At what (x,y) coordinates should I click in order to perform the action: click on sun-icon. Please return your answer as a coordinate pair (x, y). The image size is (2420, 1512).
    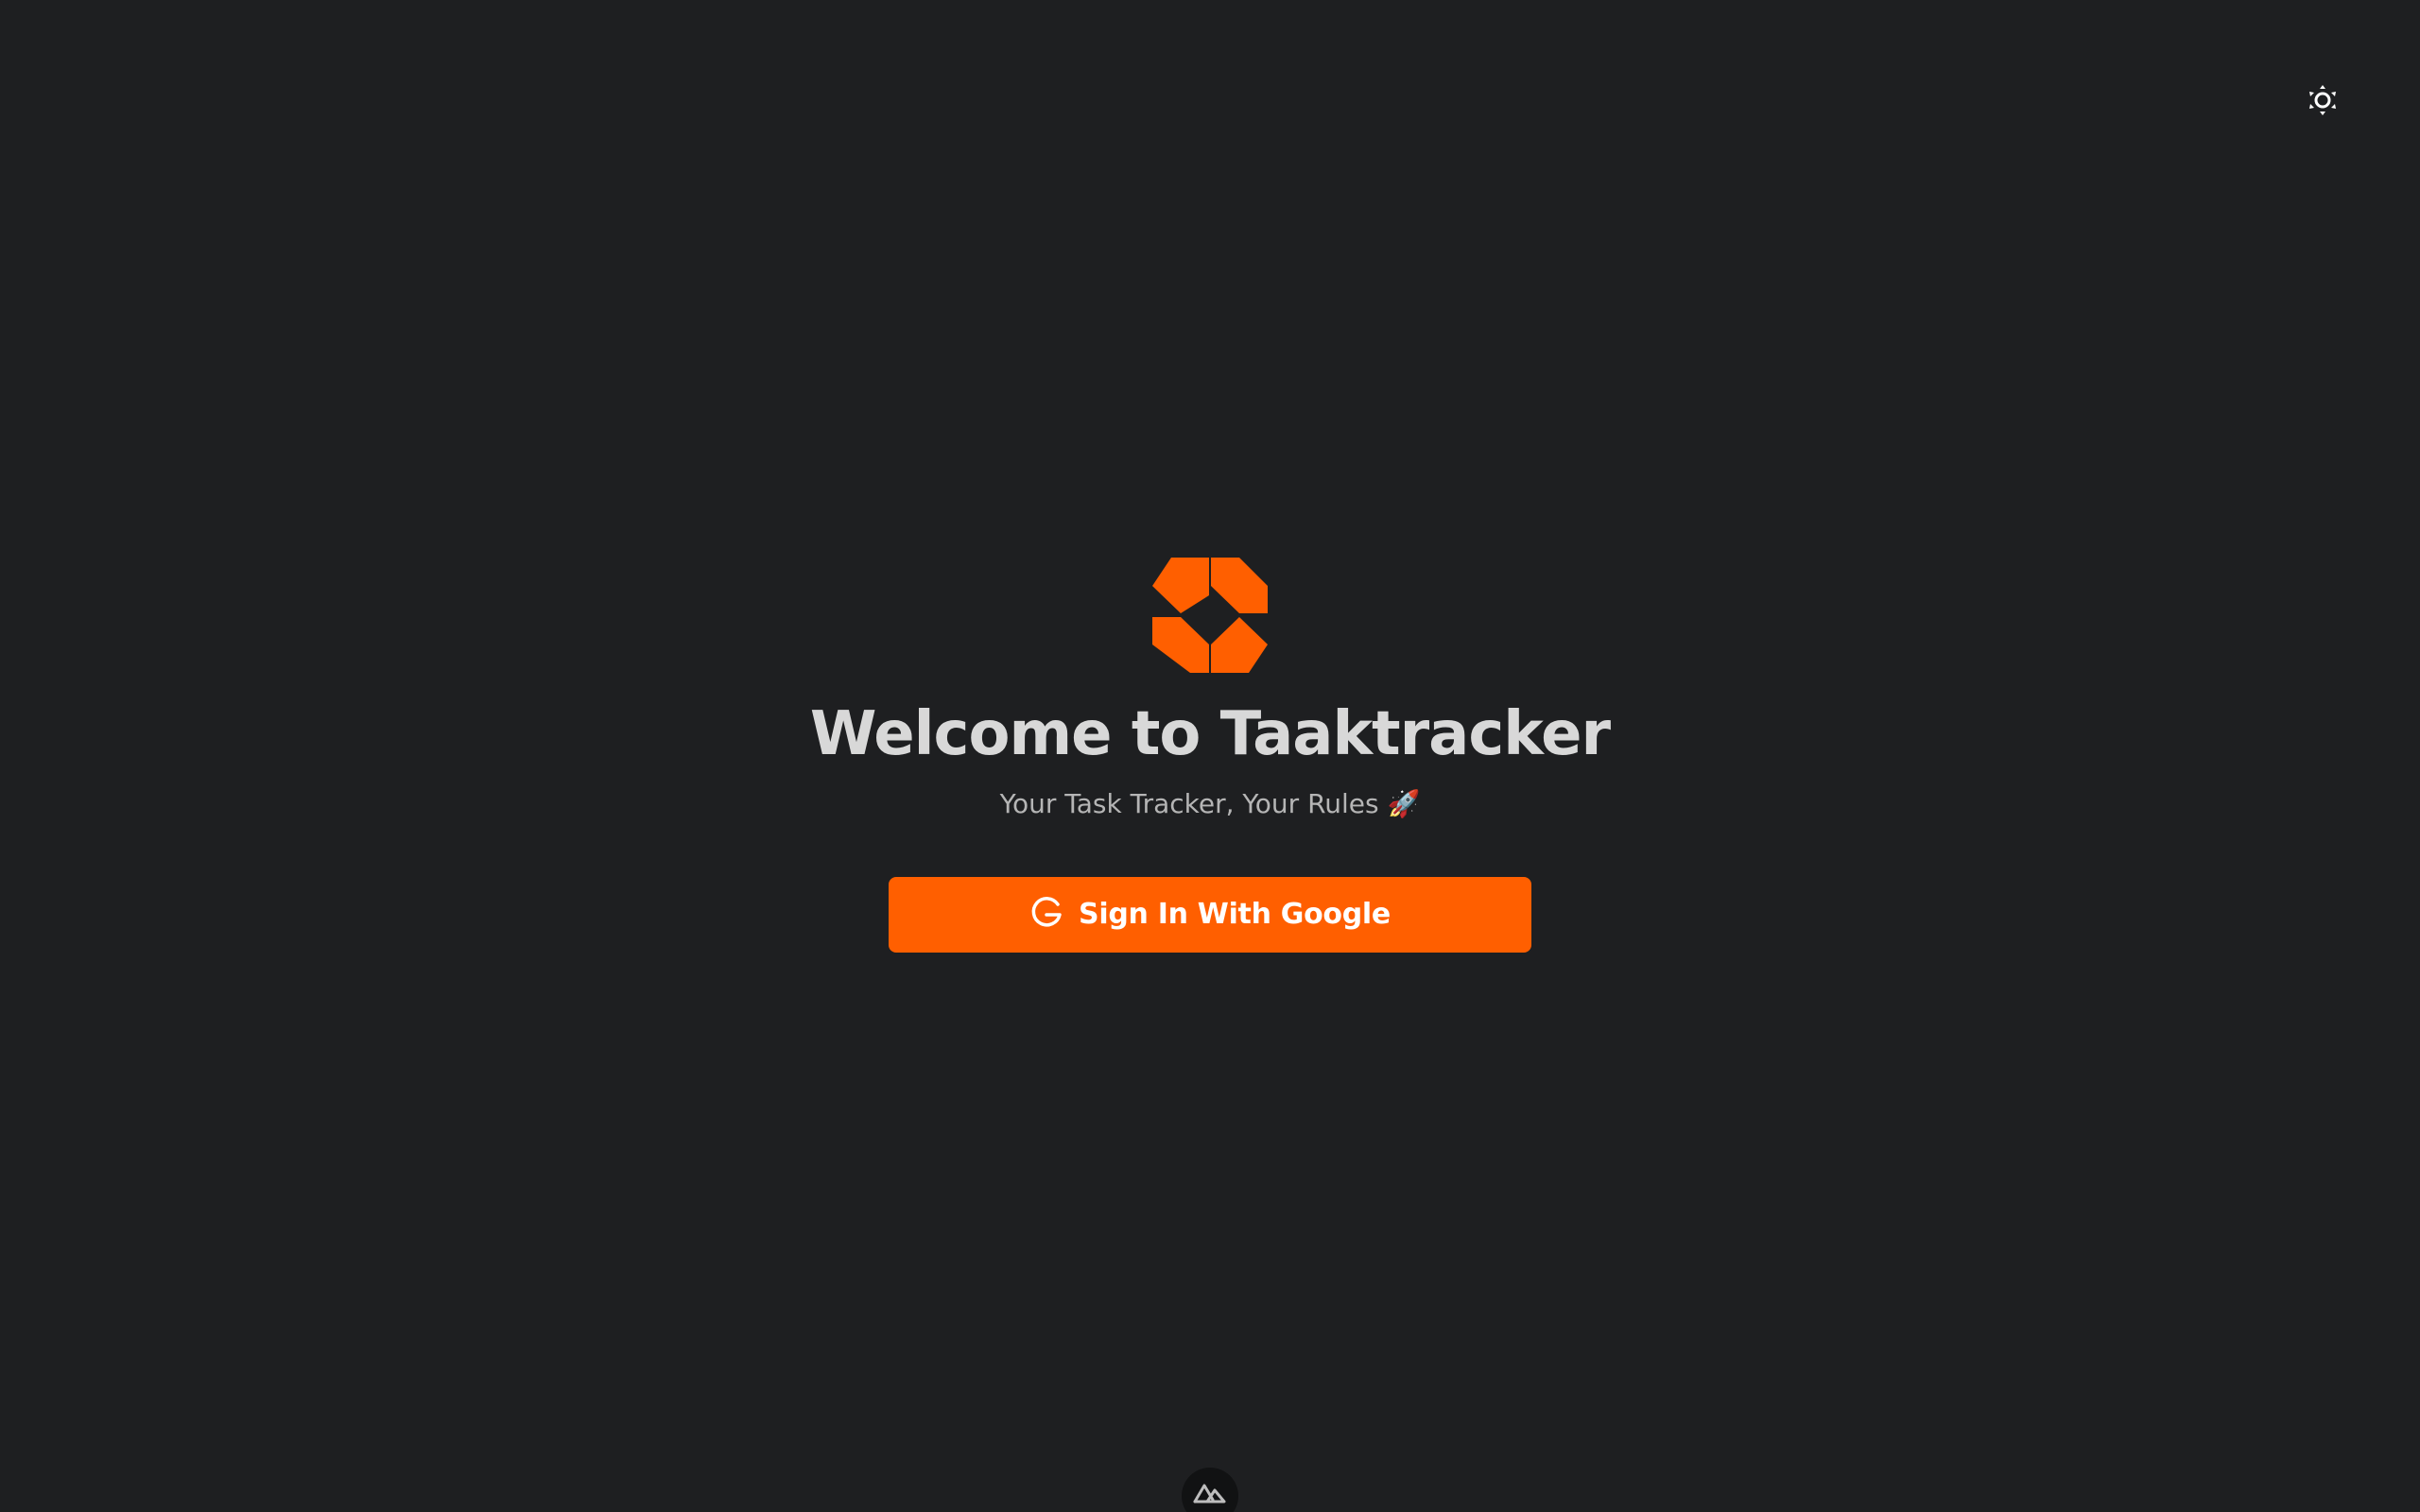
    Looking at the image, I should click on (2323, 102).